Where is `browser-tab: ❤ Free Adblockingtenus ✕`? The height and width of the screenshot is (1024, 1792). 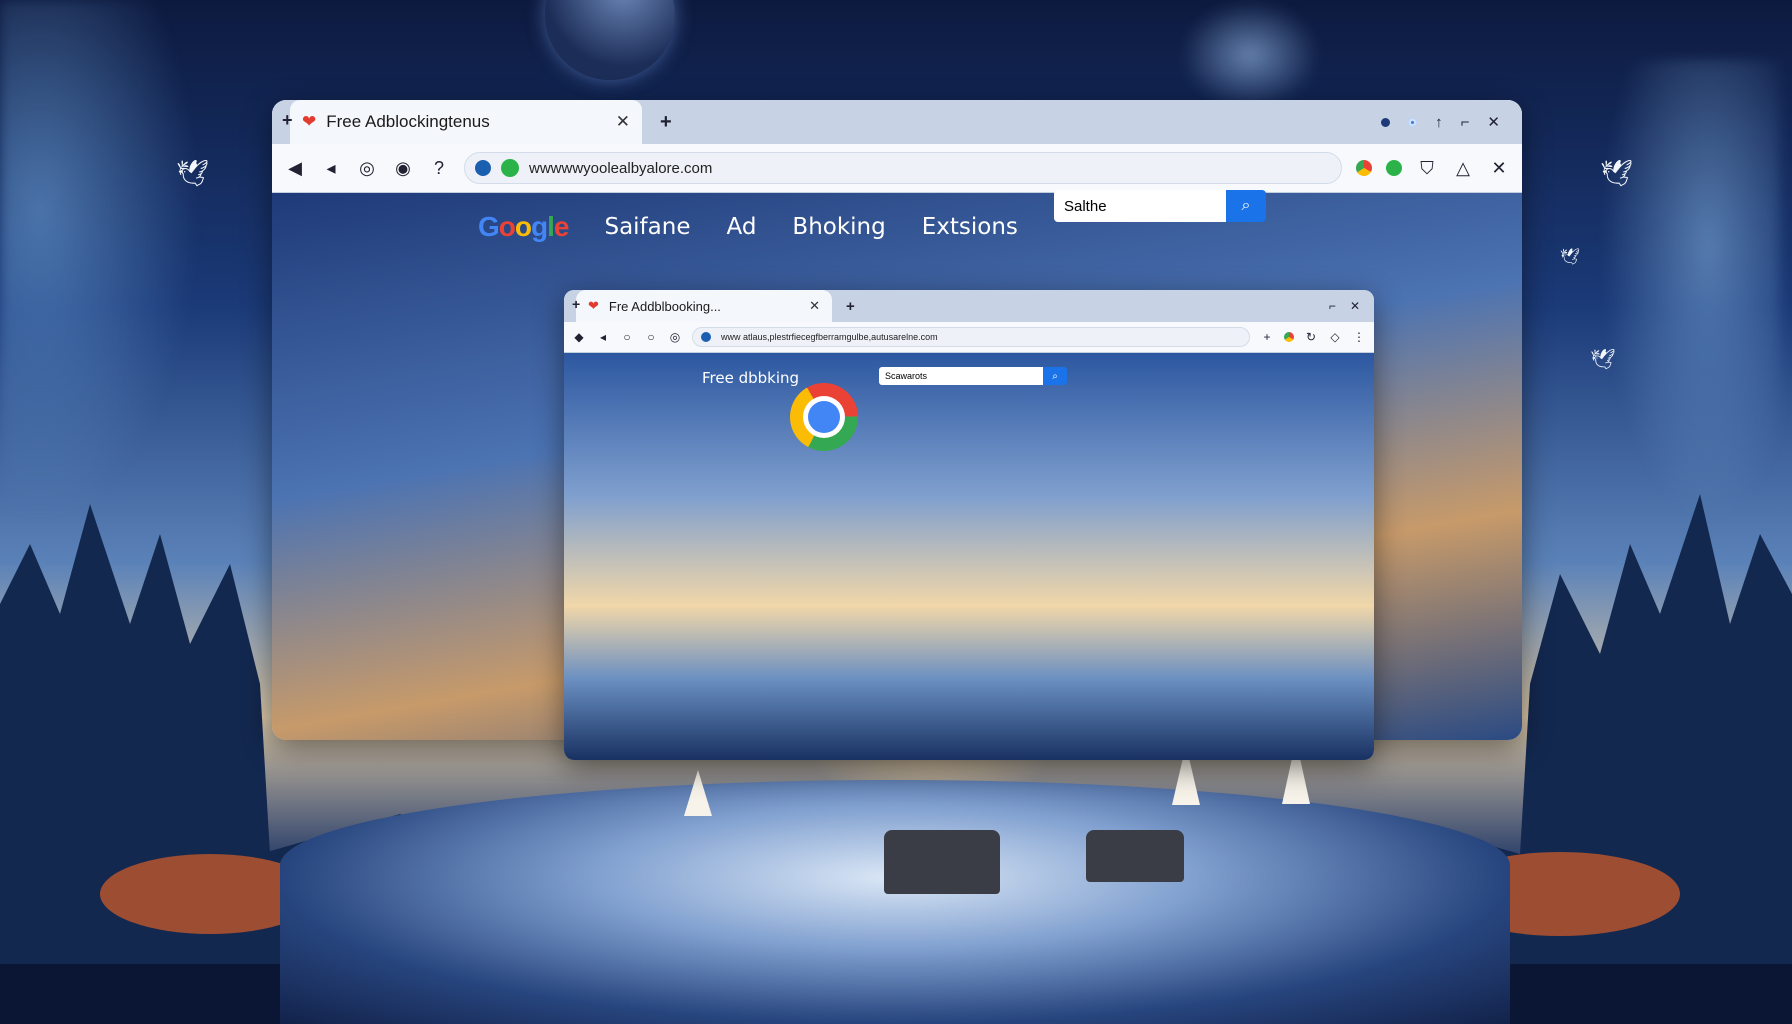 browser-tab: ❤ Free Adblockingtenus ✕ is located at coordinates (466, 122).